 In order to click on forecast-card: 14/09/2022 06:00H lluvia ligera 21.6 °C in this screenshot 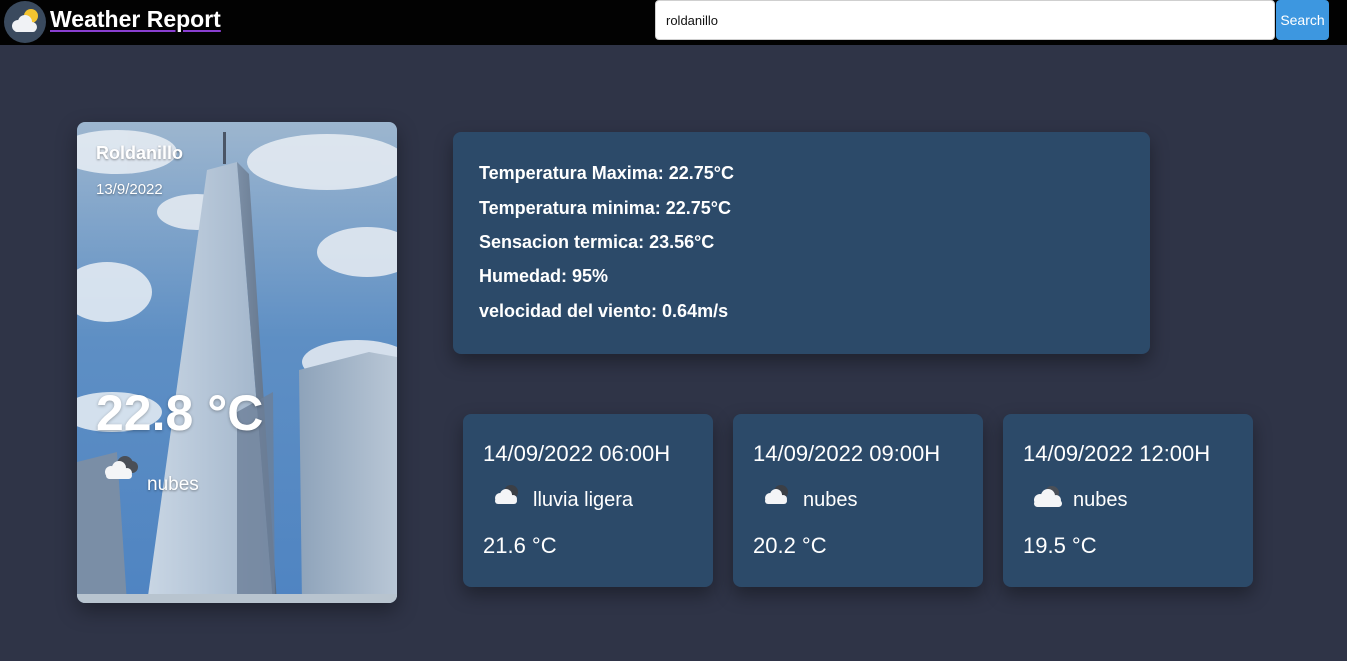, I will do `click(588, 500)`.